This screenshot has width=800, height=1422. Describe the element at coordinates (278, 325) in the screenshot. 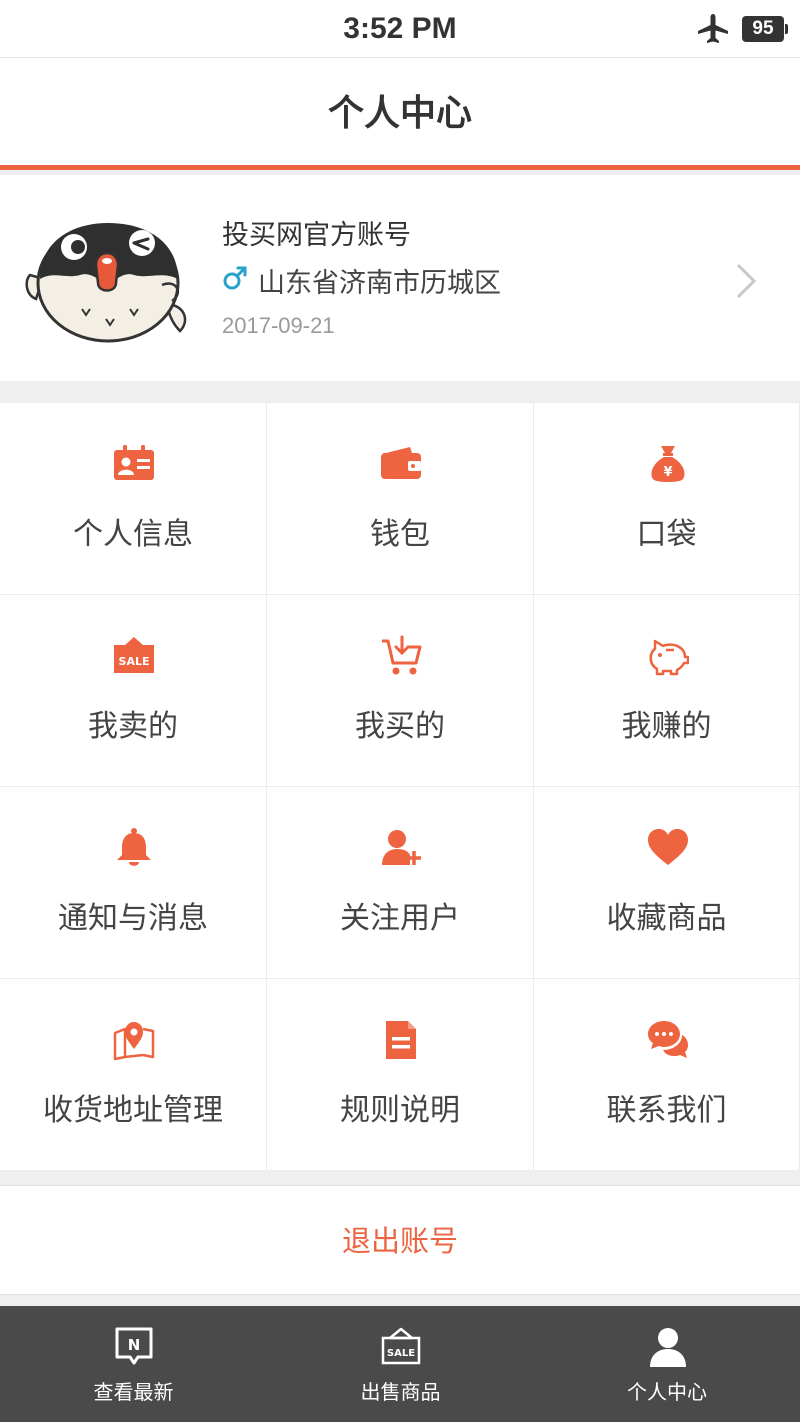

I see `profile-date: 2017-09-21` at that location.